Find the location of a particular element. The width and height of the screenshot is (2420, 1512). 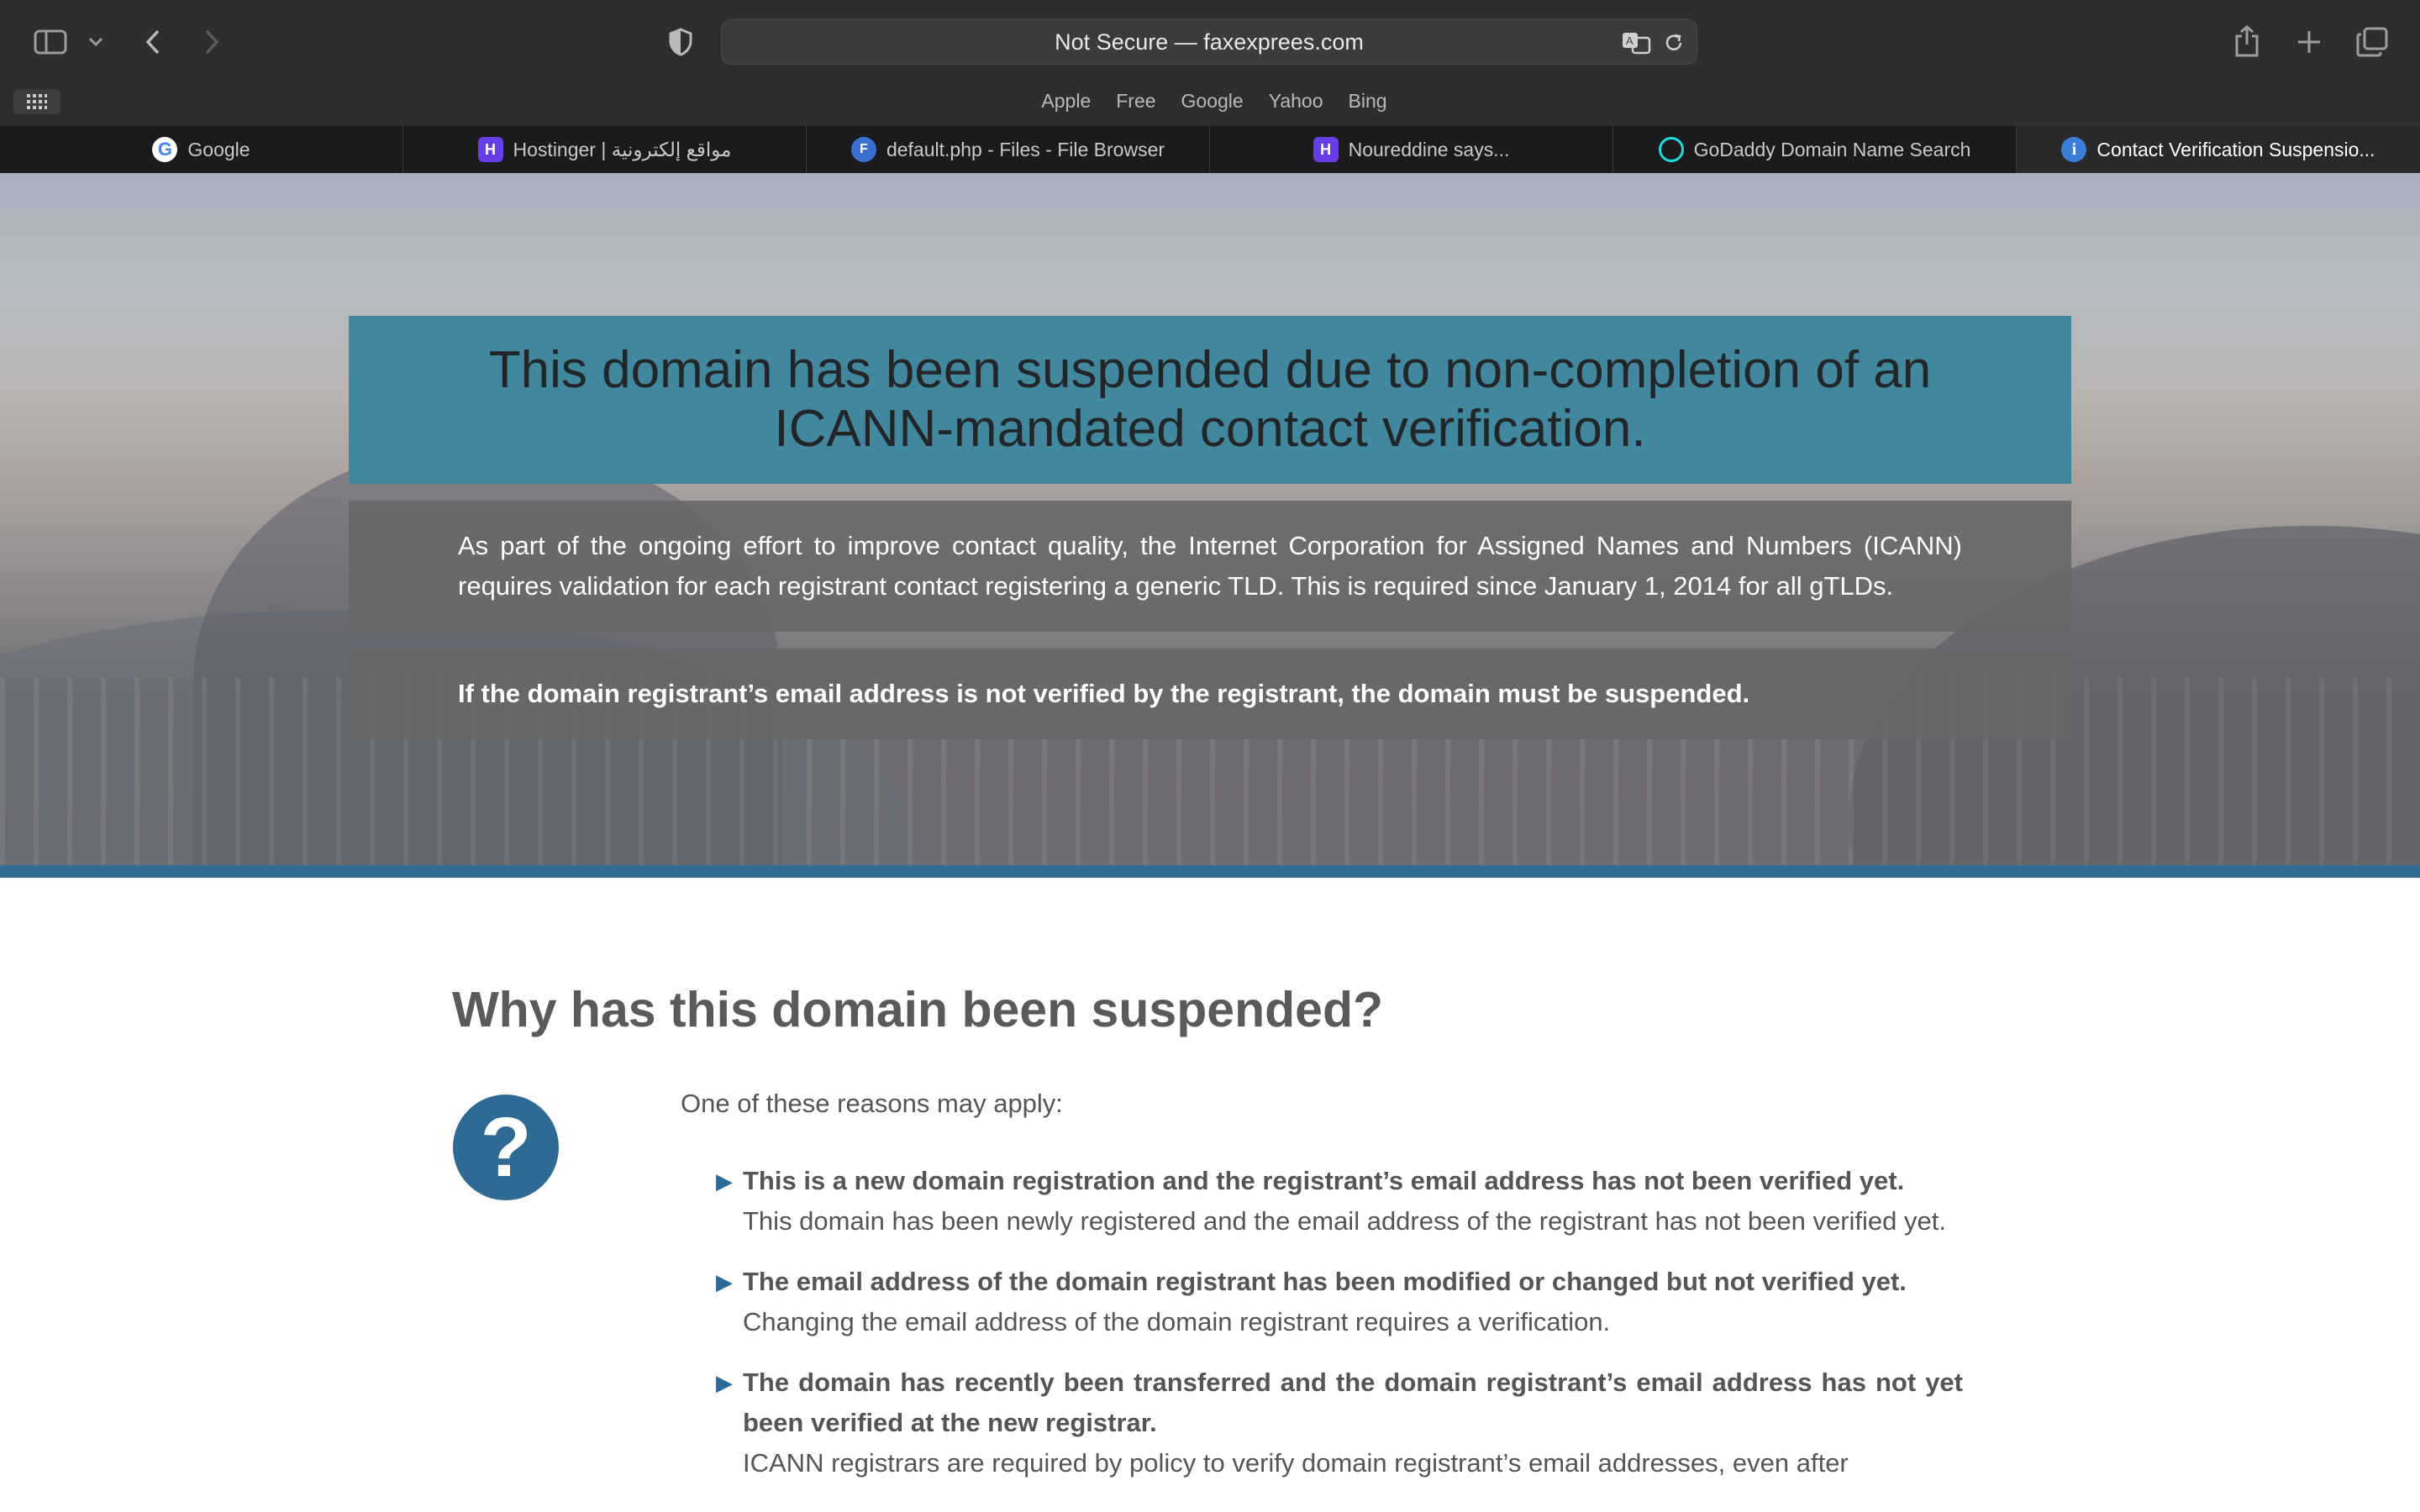

favorite-apple: Apple is located at coordinates (1066, 101).